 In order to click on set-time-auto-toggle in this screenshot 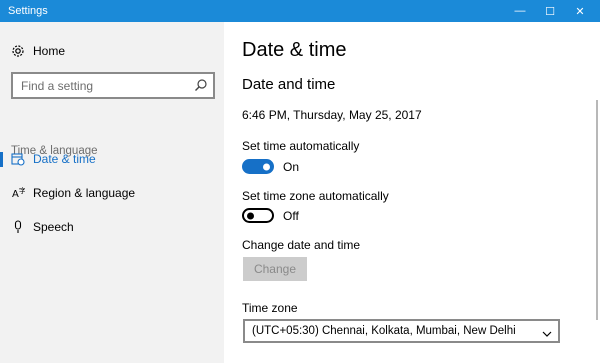, I will do `click(258, 166)`.